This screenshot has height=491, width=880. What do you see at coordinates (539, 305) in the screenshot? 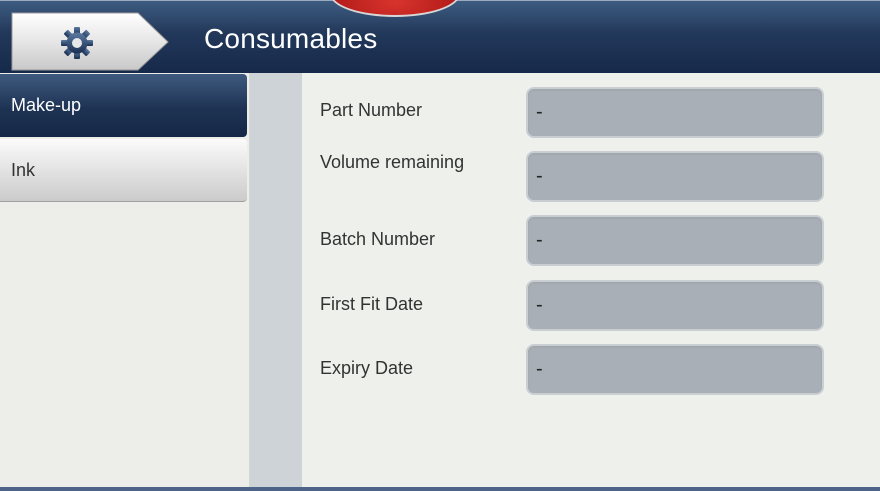
I see `first-fit-date-value: -` at bounding box center [539, 305].